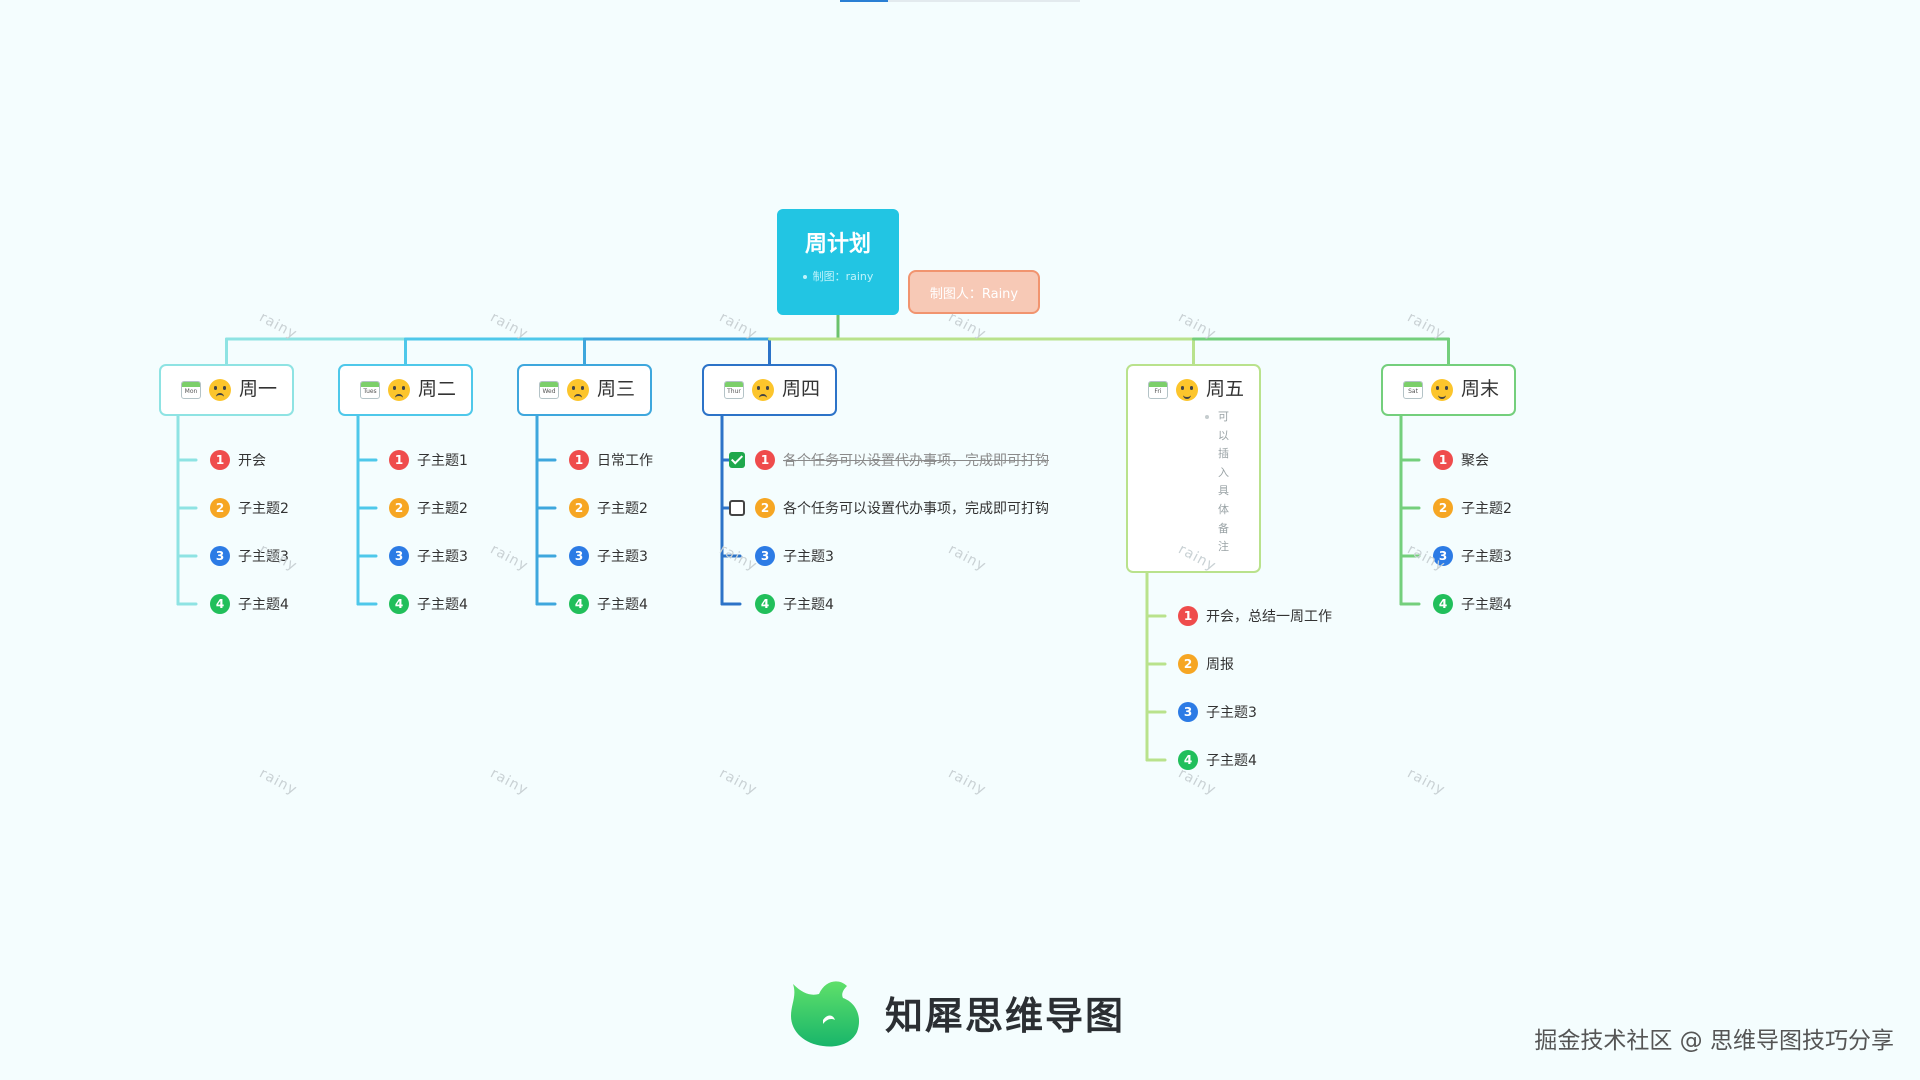 This screenshot has width=1920, height=1080. I want to click on calendar-icon: Mon, so click(191, 390).